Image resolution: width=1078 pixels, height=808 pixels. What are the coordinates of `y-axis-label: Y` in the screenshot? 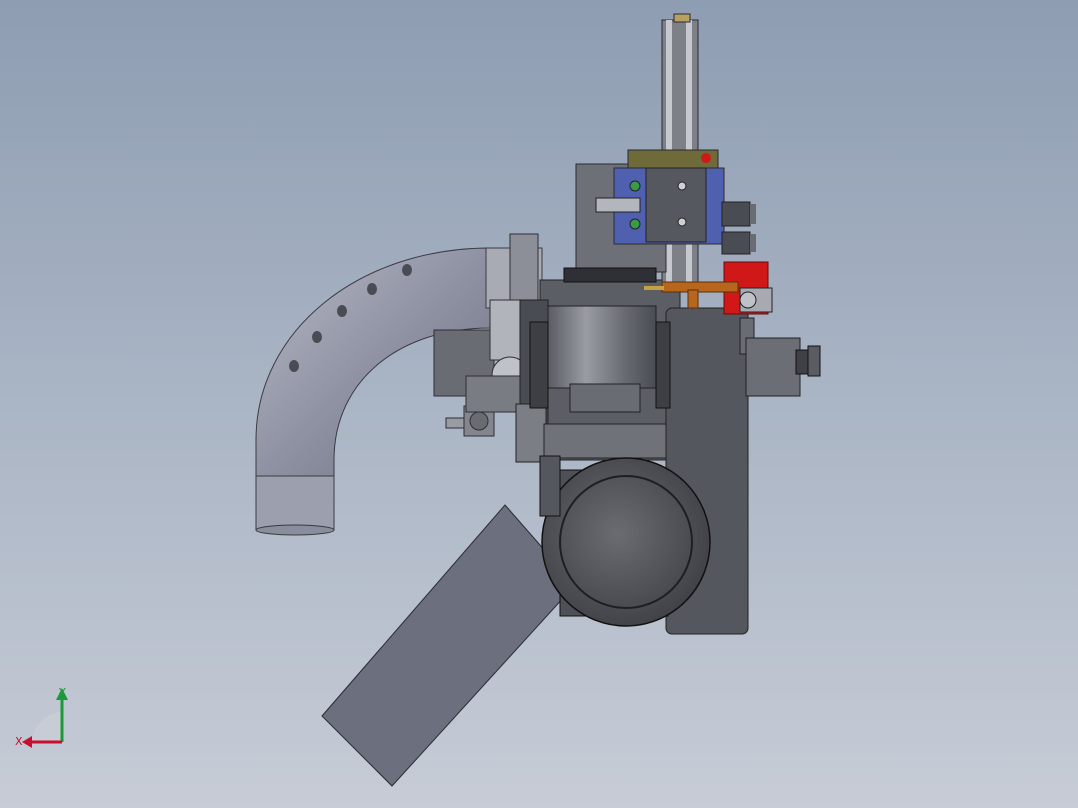 It's located at (62, 692).